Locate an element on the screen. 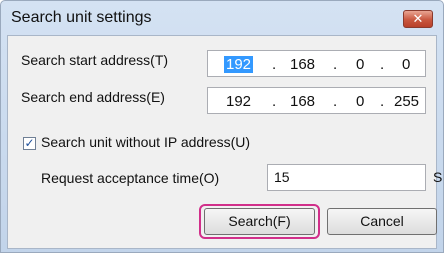 This screenshot has height=253, width=444. end-ip-octet-2: 168 is located at coordinates (302, 101).